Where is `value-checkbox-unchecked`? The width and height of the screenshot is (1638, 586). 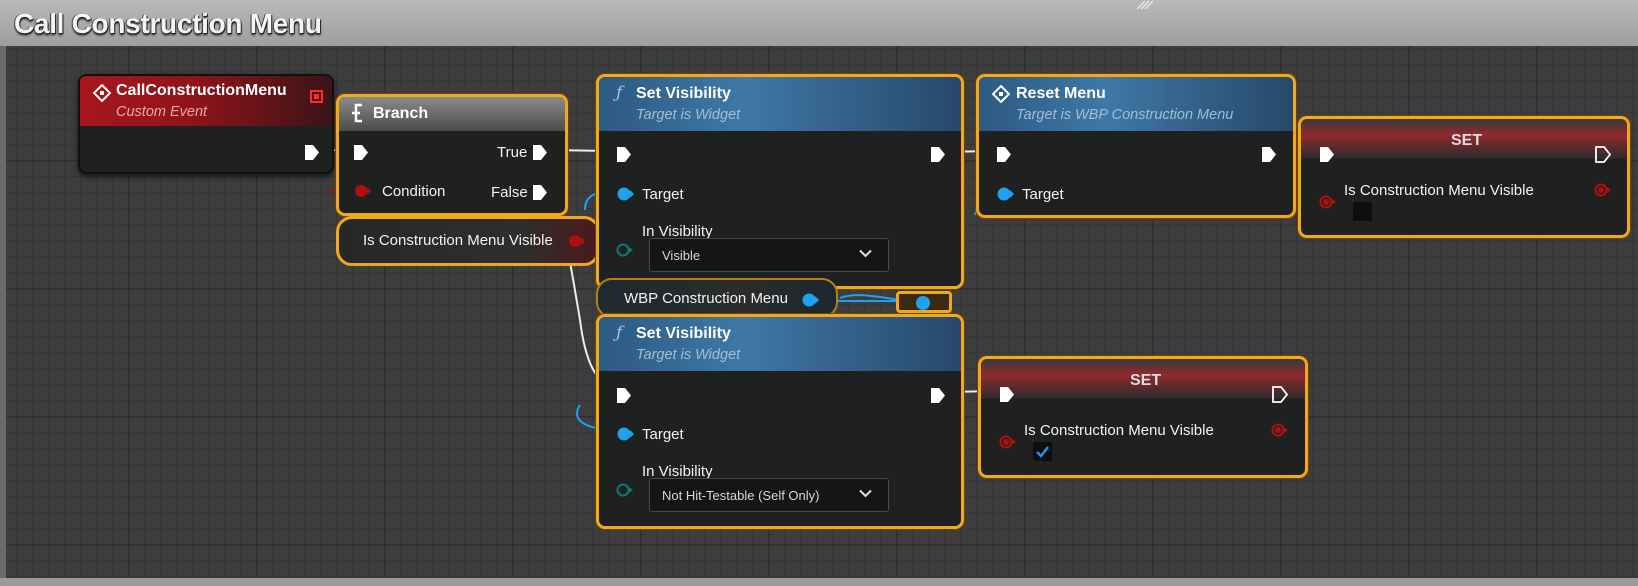 value-checkbox-unchecked is located at coordinates (1362, 211).